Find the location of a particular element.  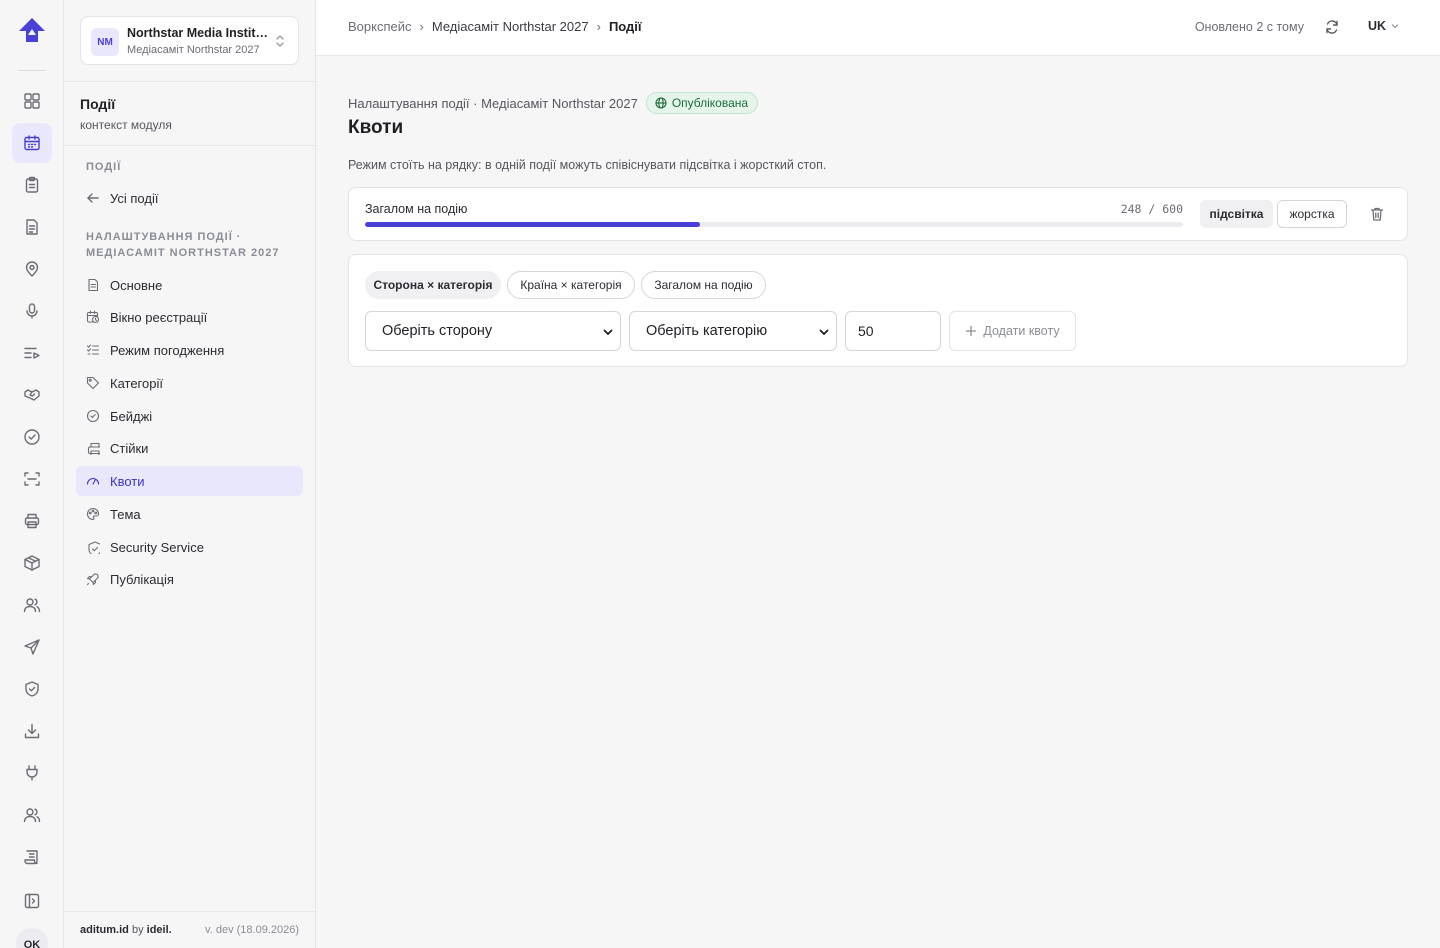

refresh-icon is located at coordinates (1332, 27).